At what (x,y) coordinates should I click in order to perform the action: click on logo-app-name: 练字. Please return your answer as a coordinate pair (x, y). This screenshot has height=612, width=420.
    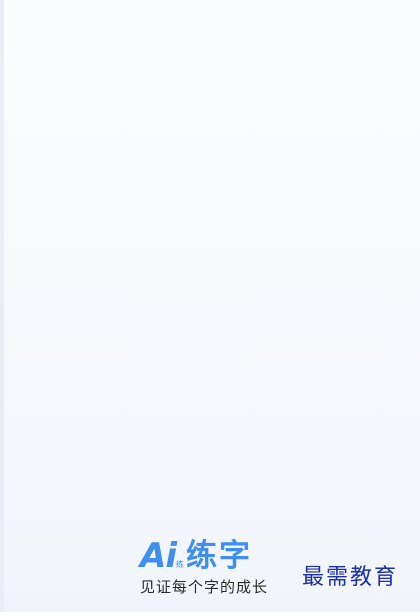
    Looking at the image, I should click on (218, 556).